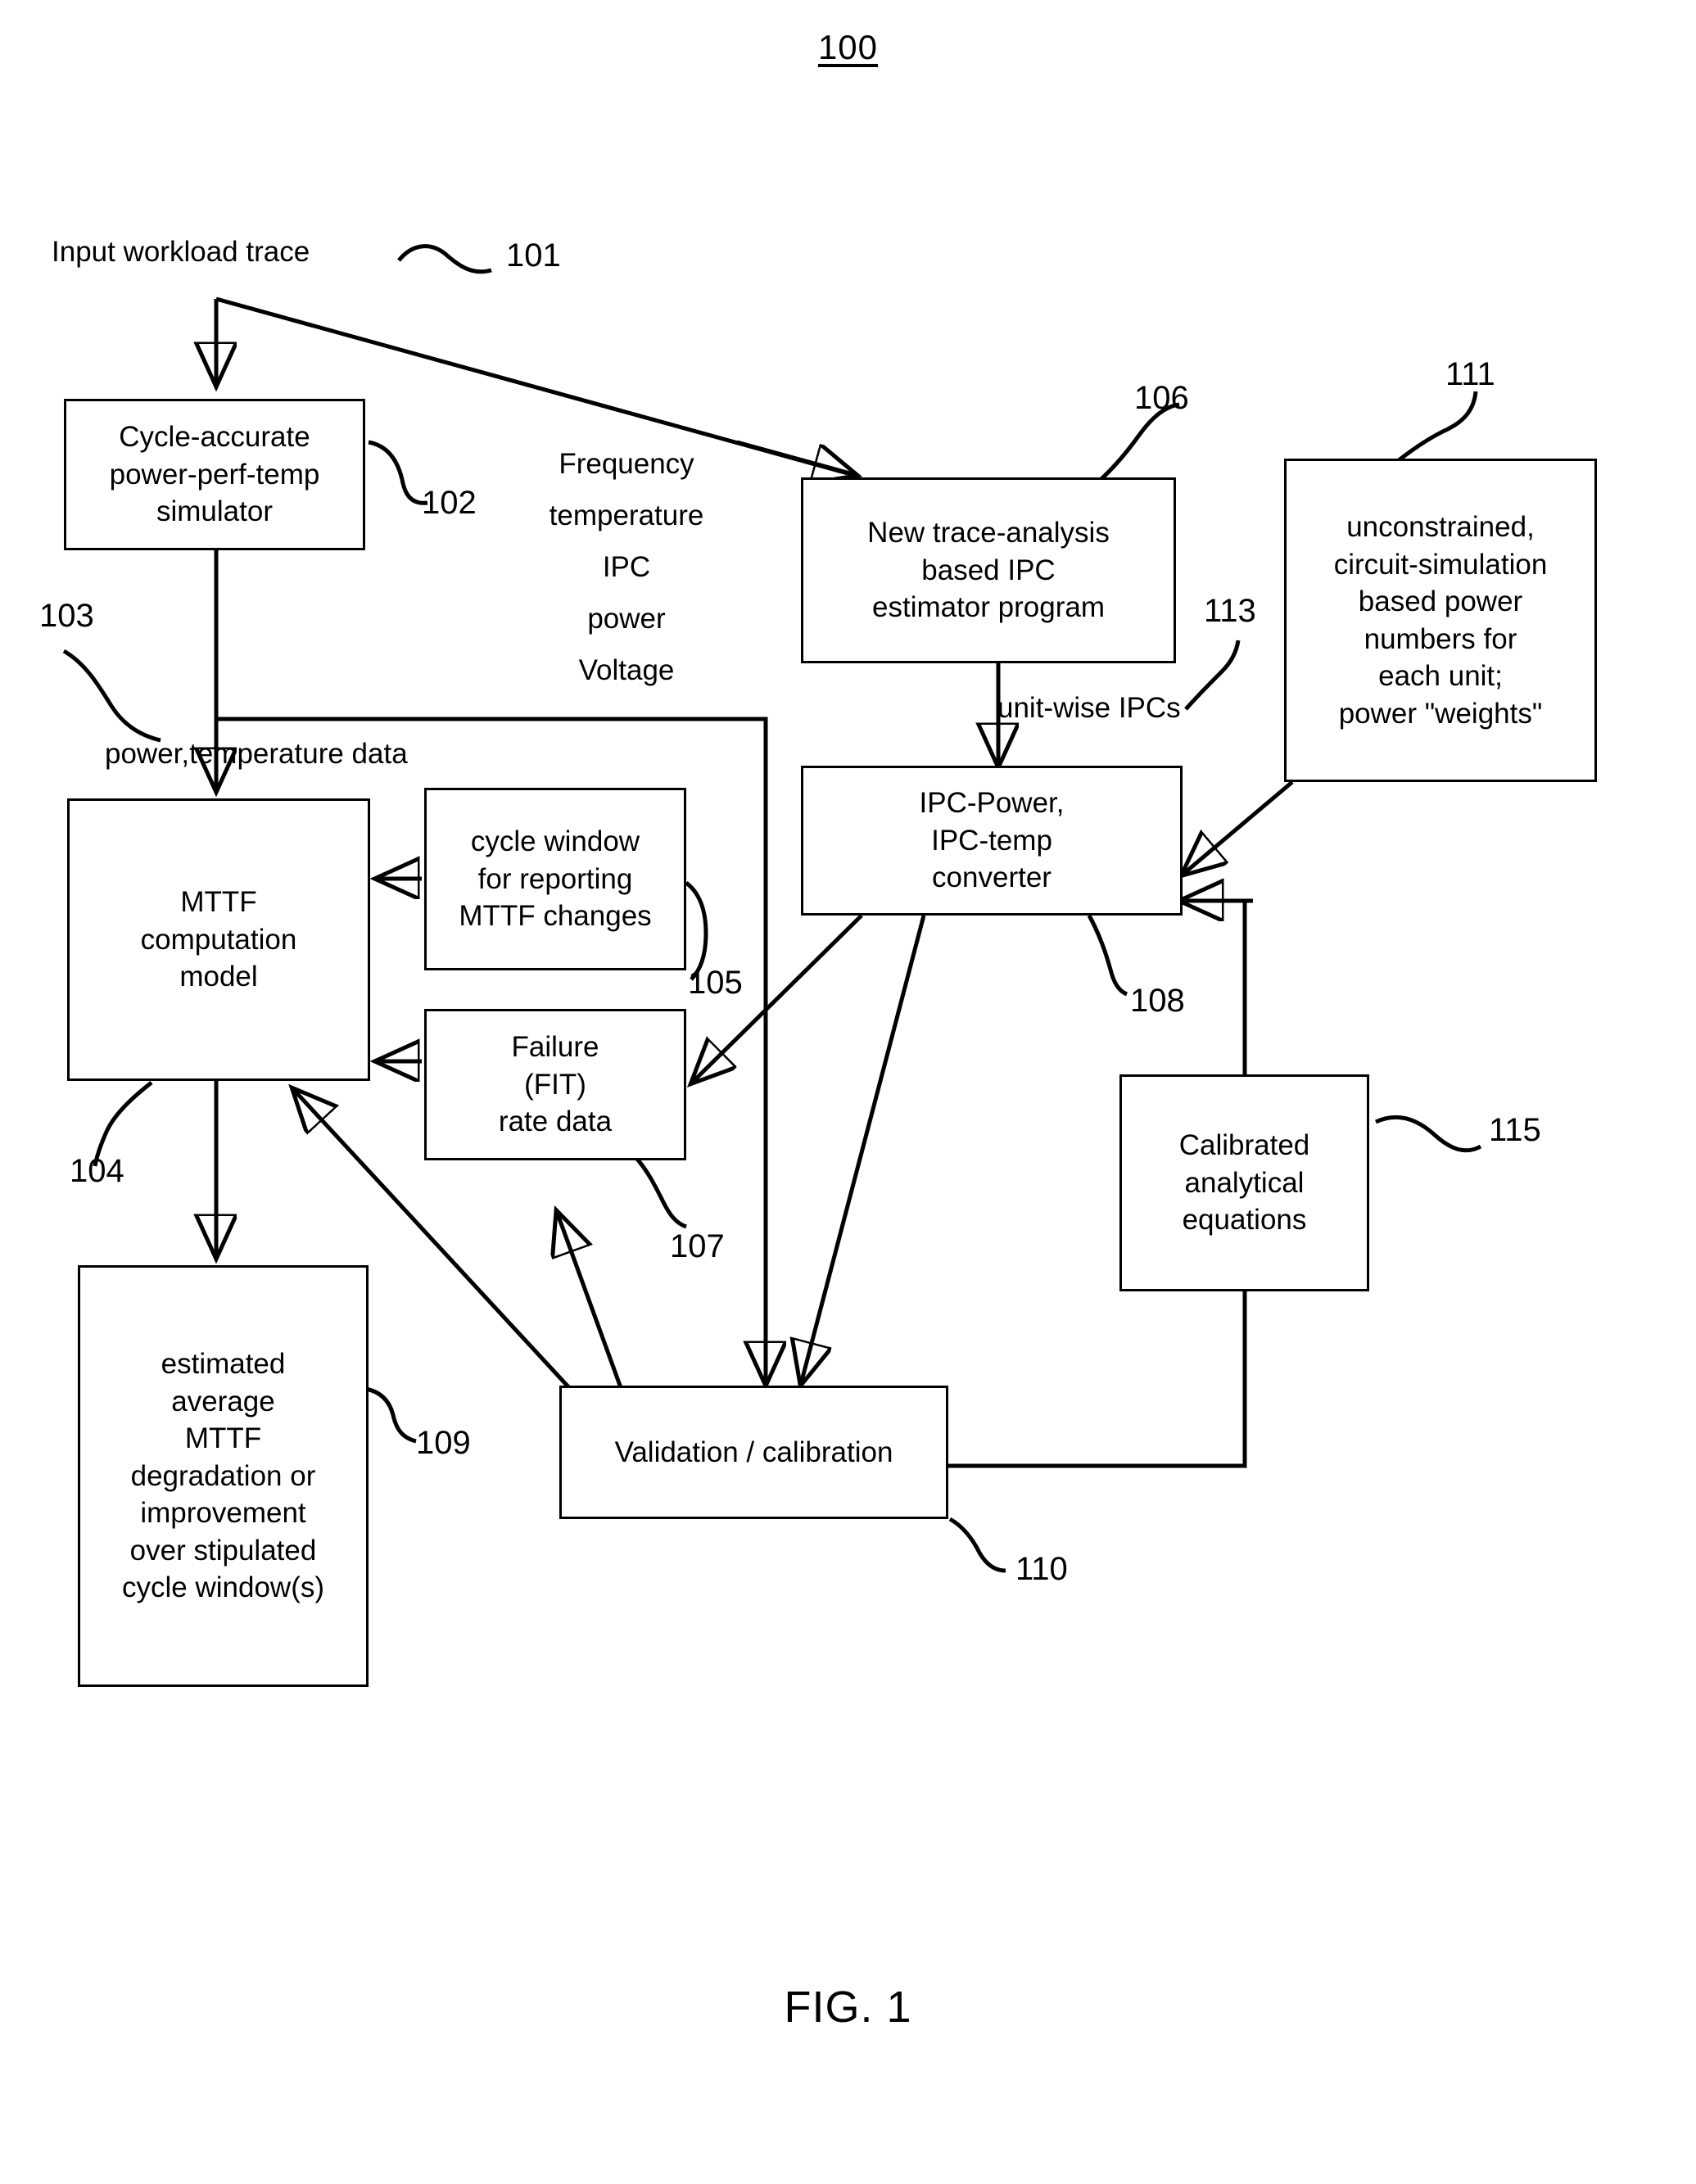 The image size is (1696, 2184). What do you see at coordinates (1440, 638) in the screenshot?
I see `node-line: numbers for` at bounding box center [1440, 638].